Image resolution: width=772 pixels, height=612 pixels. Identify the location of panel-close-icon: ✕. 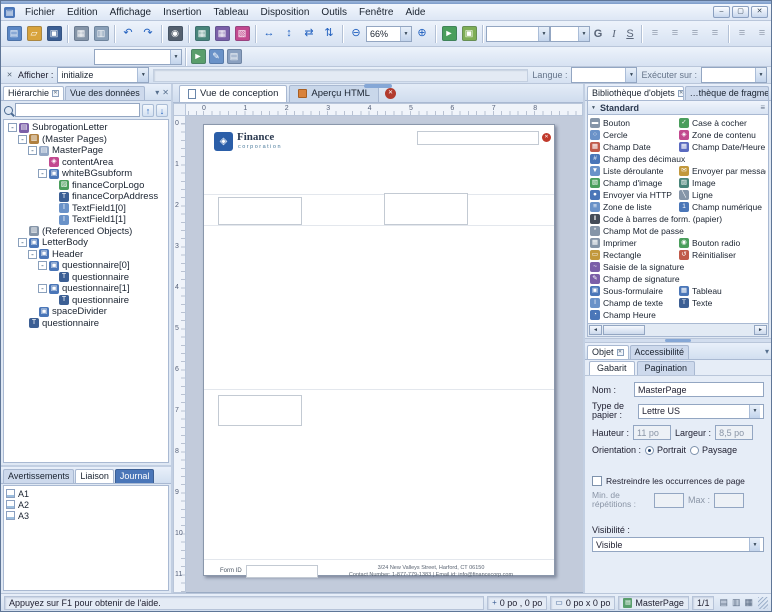
(165, 92).